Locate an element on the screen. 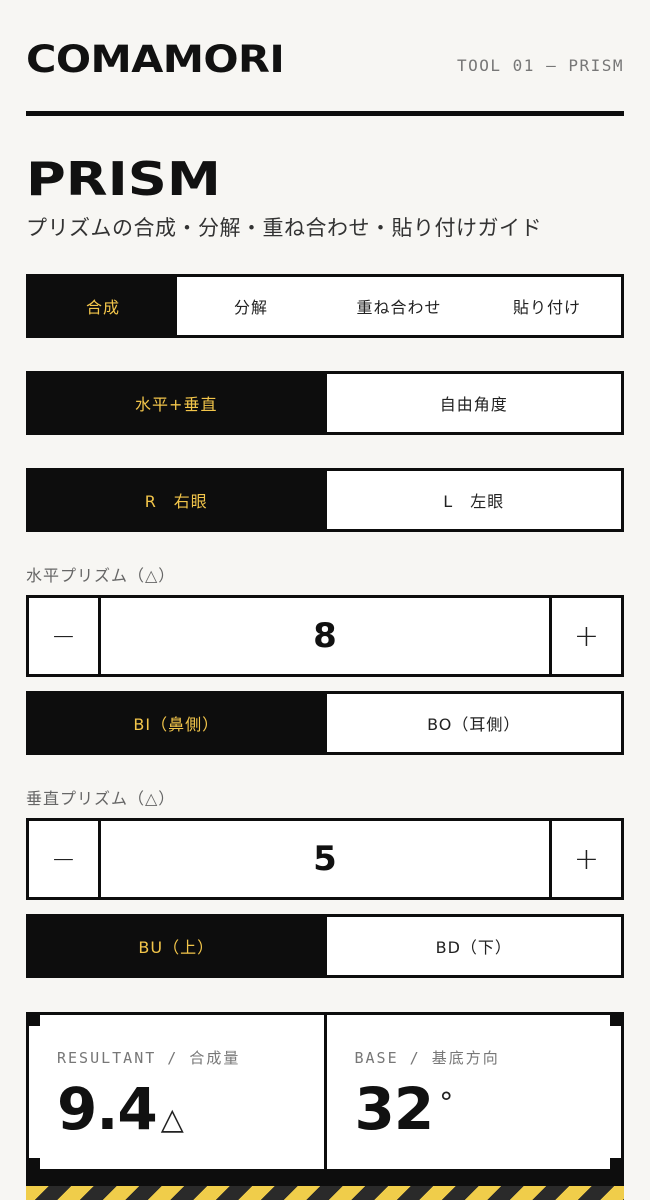 This screenshot has height=1200, width=650. degree-unit: ° is located at coordinates (446, 1102).